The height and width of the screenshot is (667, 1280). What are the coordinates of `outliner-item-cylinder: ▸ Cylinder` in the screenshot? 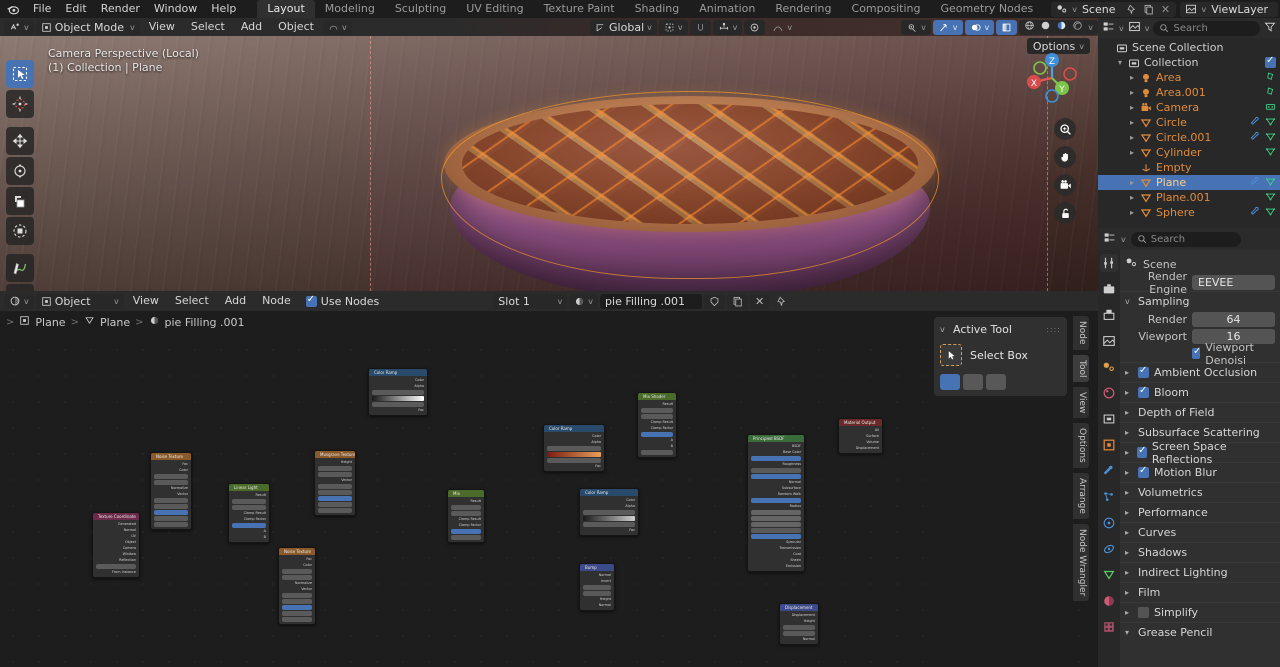 It's located at (1189, 152).